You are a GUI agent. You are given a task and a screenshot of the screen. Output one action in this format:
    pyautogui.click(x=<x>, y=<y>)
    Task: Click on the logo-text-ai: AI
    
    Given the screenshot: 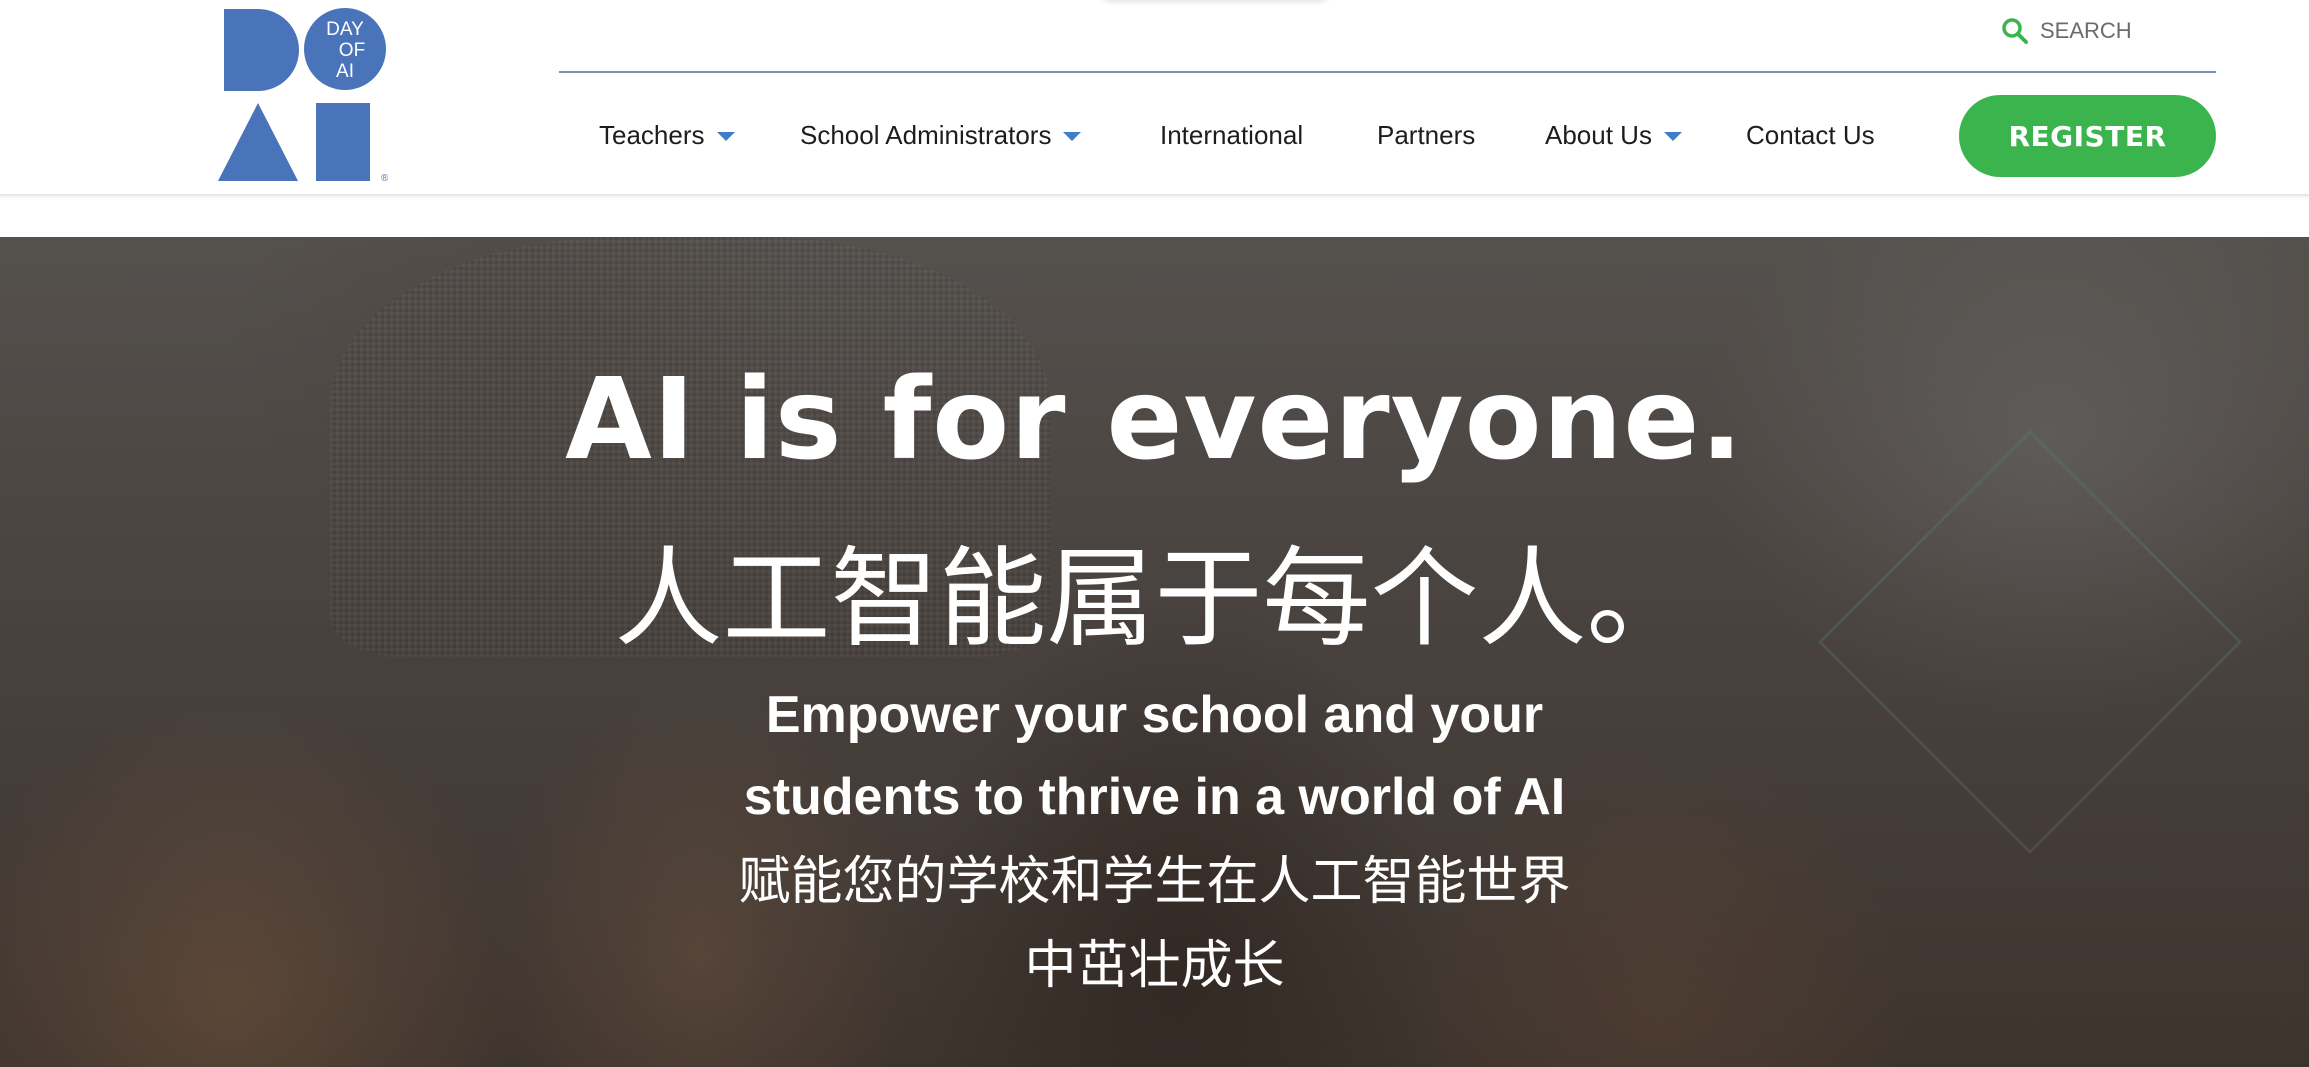 What is the action you would take?
    pyautogui.click(x=345, y=71)
    